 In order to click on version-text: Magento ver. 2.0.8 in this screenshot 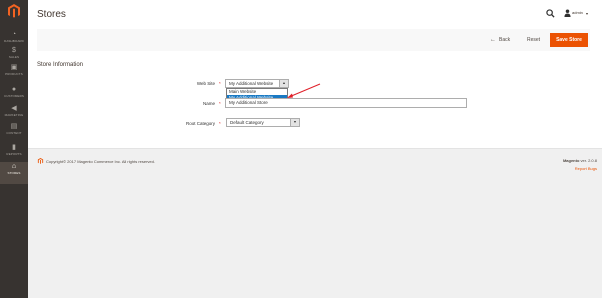, I will do `click(580, 160)`.